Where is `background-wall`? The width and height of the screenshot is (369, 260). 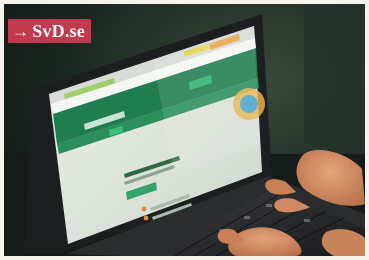 background-wall is located at coordinates (334, 74).